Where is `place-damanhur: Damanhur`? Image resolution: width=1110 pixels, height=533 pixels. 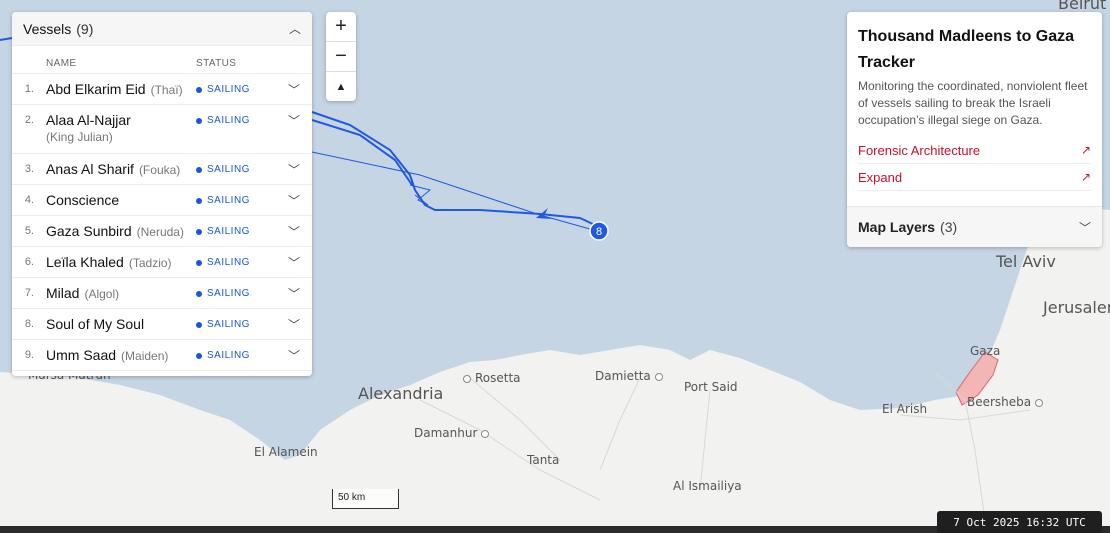
place-damanhur: Damanhur is located at coordinates (446, 433).